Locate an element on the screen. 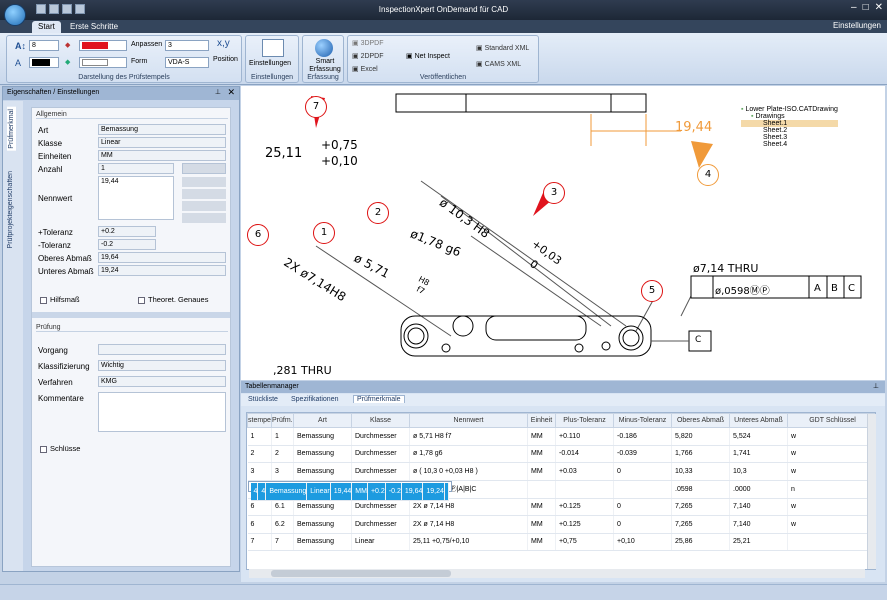  balloon-1: 1 is located at coordinates (324, 233).